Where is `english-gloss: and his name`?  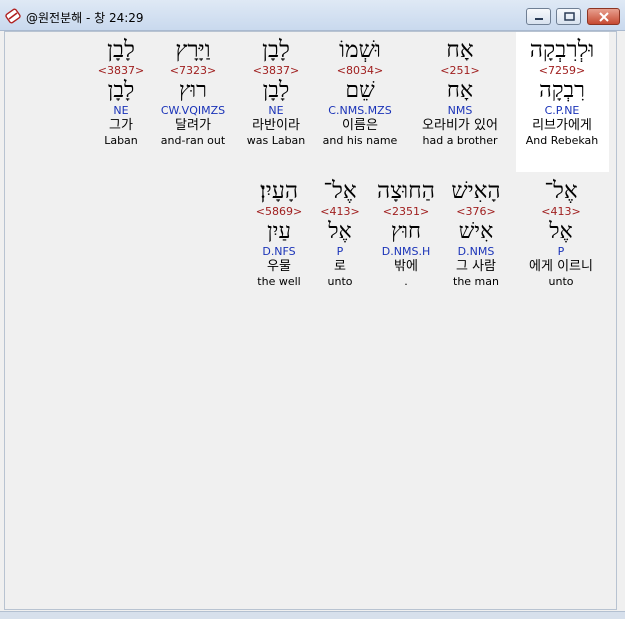
english-gloss: and his name is located at coordinates (360, 140).